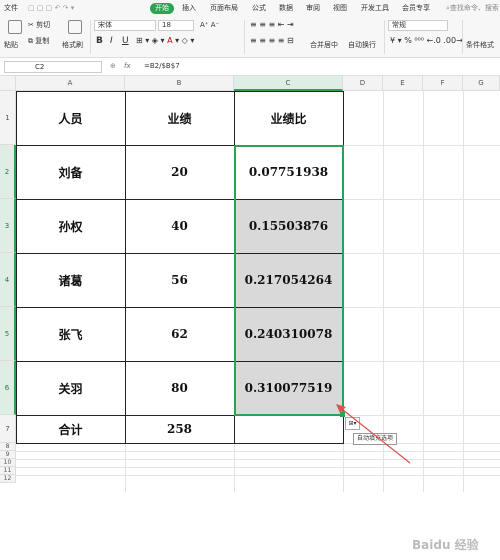 The height and width of the screenshot is (560, 500). What do you see at coordinates (8, 463) in the screenshot?
I see `row-header-10: 10` at bounding box center [8, 463].